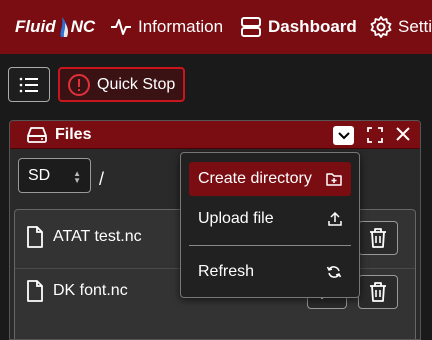  I want to click on drive-select: SD ▲ ▼, so click(54, 175).